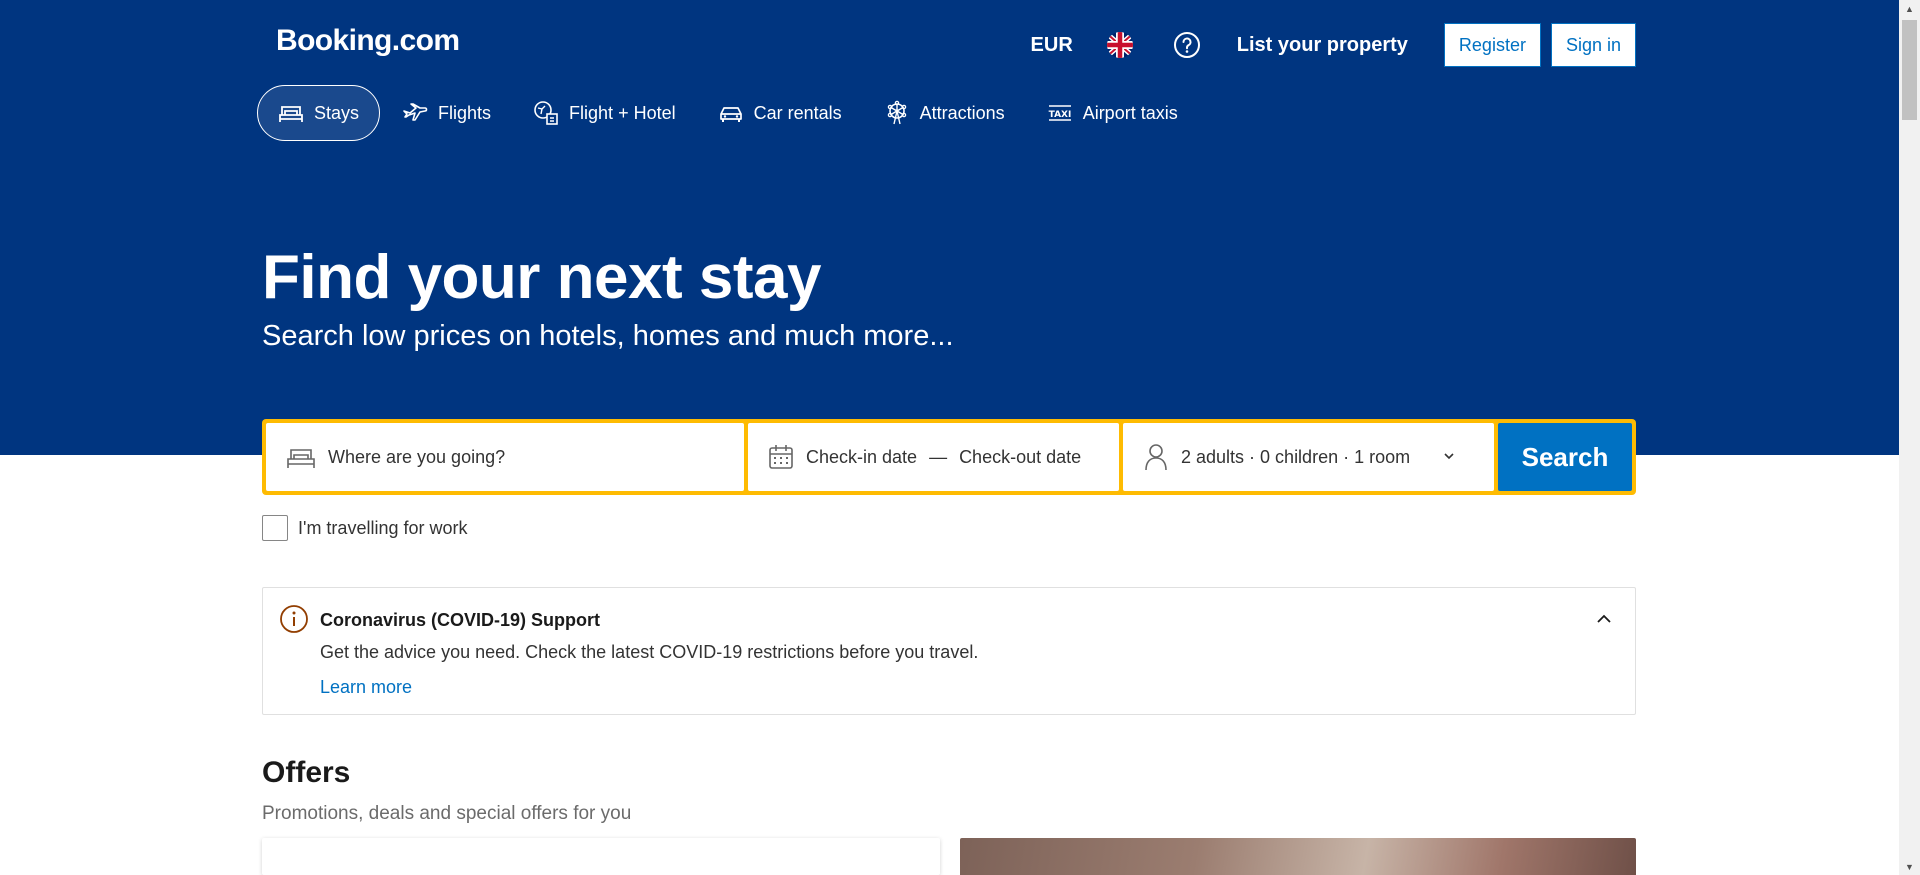  What do you see at coordinates (1052, 45) in the screenshot?
I see `currency-selector: EUR` at bounding box center [1052, 45].